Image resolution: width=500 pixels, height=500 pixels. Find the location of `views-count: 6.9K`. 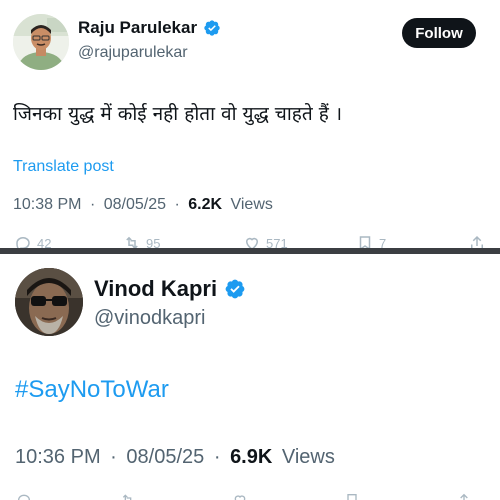

views-count: 6.9K is located at coordinates (251, 457).